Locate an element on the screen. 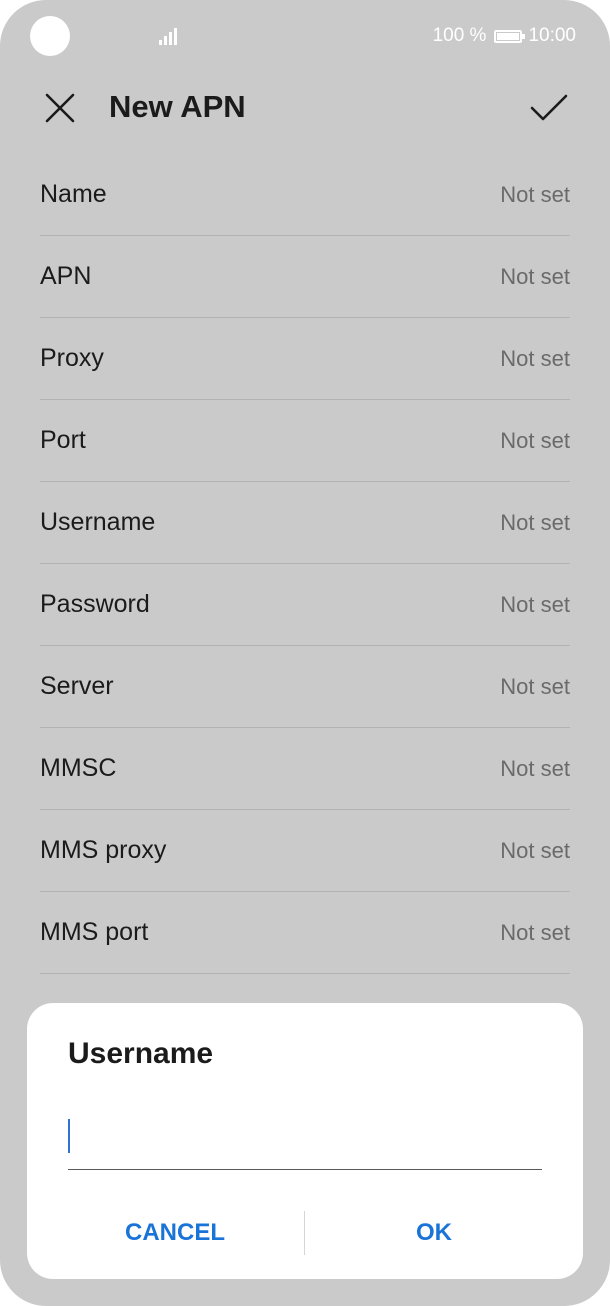  signal-icon is located at coordinates (170, 36).